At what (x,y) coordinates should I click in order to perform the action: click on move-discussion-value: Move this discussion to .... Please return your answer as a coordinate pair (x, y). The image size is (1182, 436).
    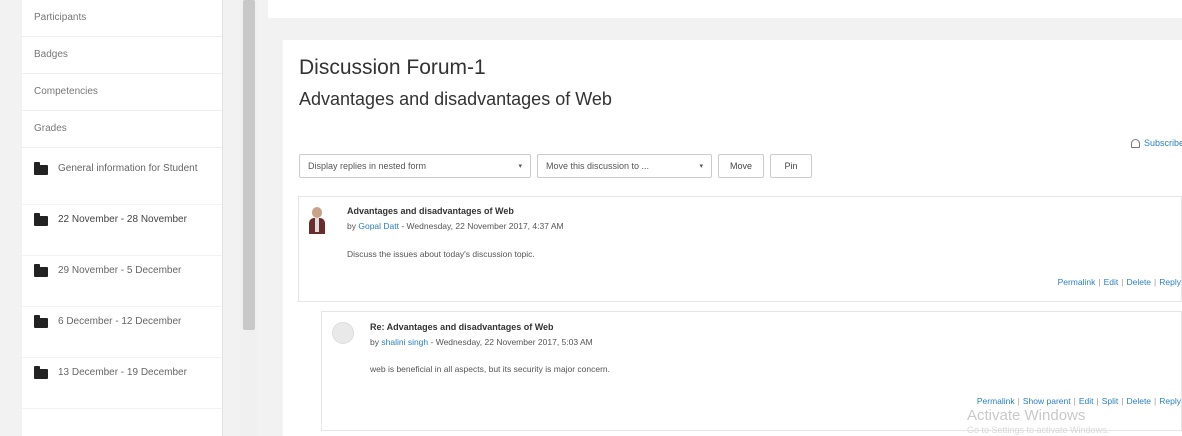
    Looking at the image, I should click on (598, 166).